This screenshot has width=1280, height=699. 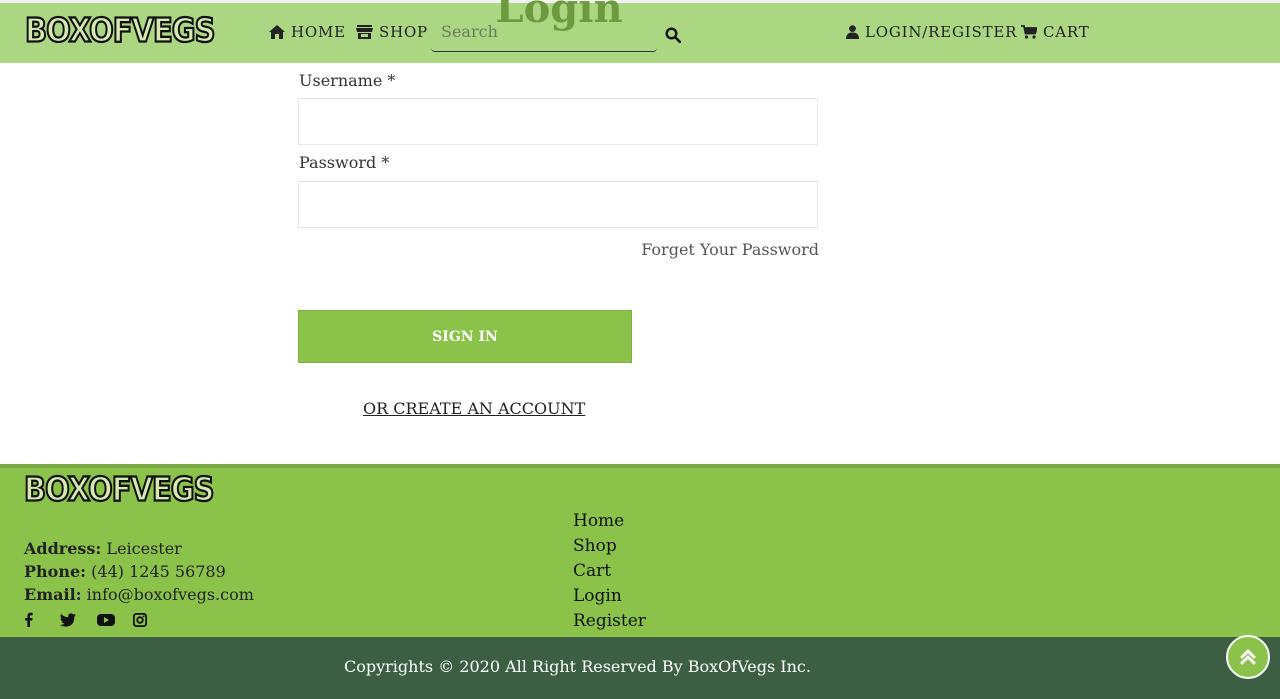 I want to click on instagram-link, so click(x=140, y=621).